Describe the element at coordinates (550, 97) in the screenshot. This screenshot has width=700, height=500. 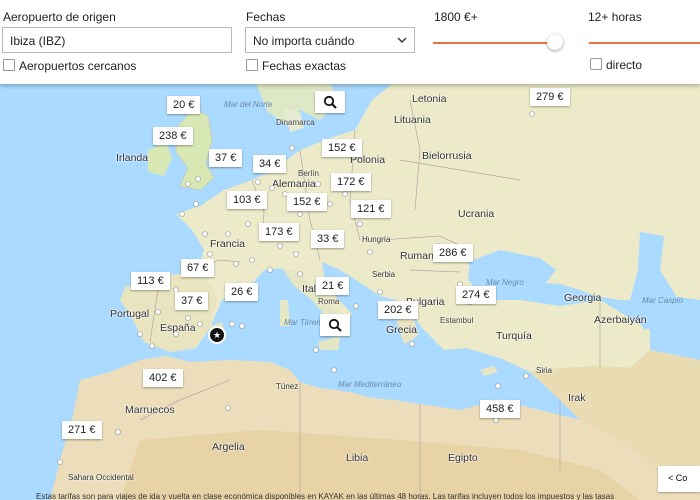
I see `price-tag: 279 €` at that location.